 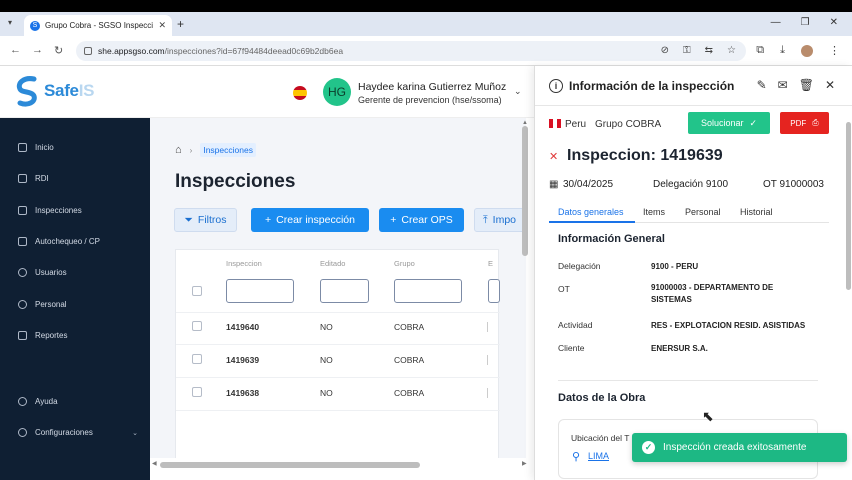 What do you see at coordinates (654, 212) in the screenshot?
I see `tab-items: Items` at bounding box center [654, 212].